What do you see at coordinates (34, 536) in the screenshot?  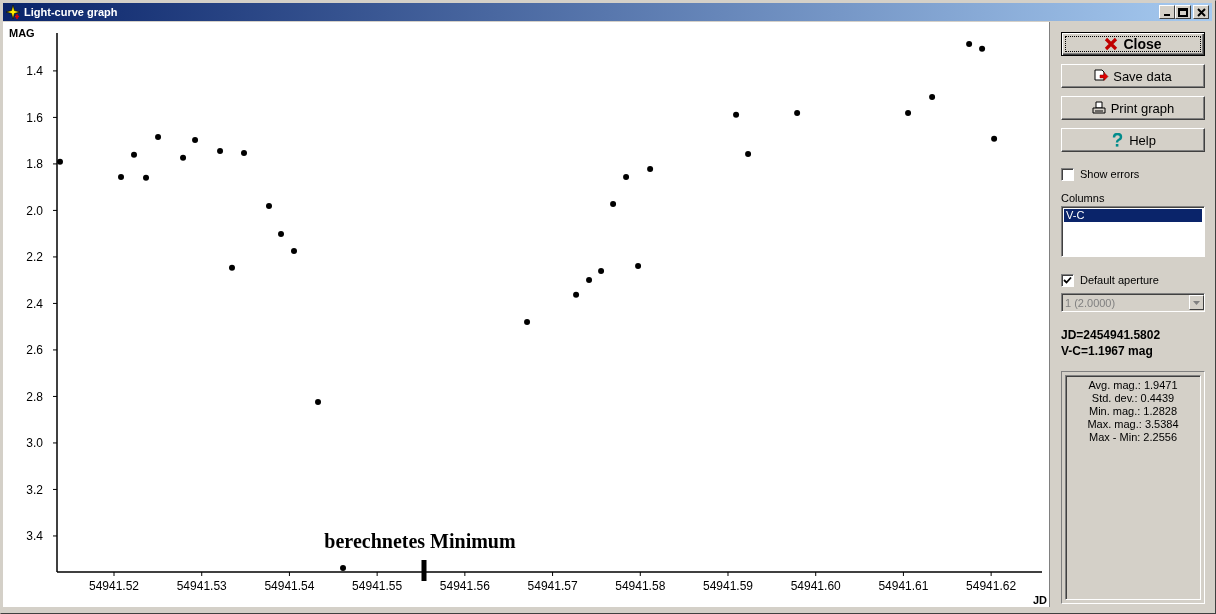 I see `tick-label: 3.4` at bounding box center [34, 536].